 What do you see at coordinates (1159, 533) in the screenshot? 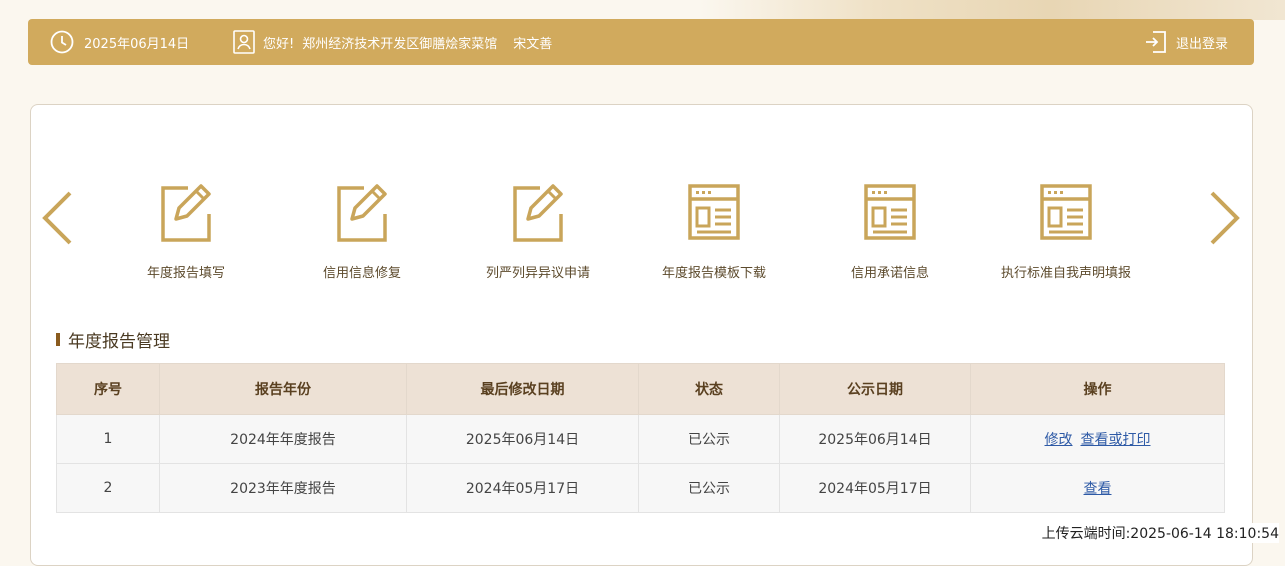
I see `upload-timestamp: 上传云端时间:2025-06-14 18:10:54` at bounding box center [1159, 533].